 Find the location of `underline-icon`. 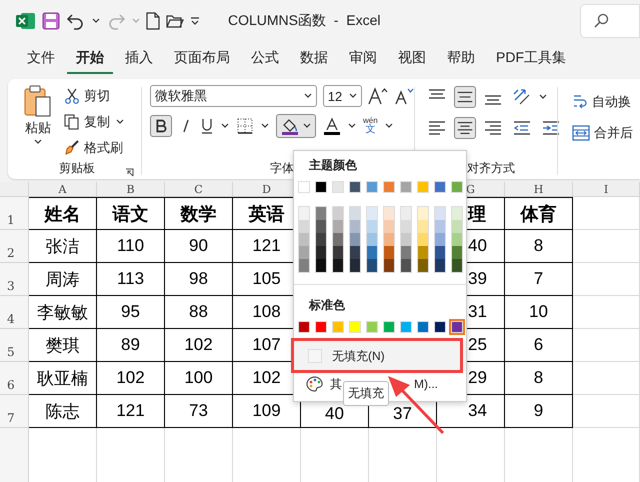

underline-icon is located at coordinates (207, 126).